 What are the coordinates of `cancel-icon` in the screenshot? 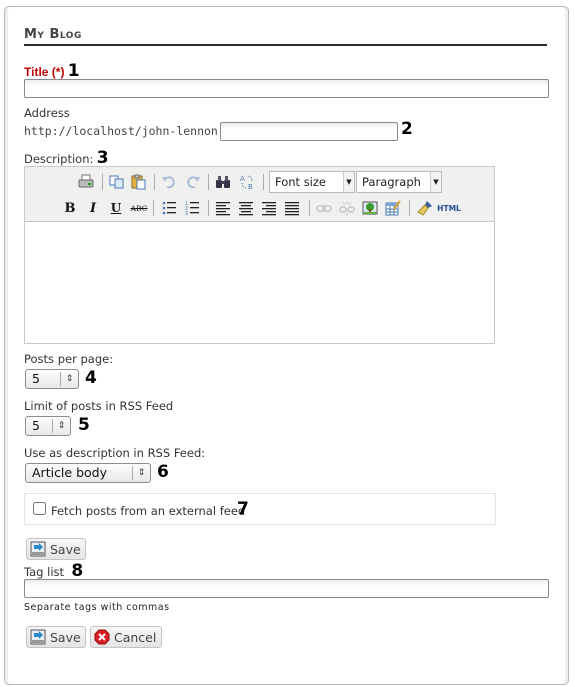 It's located at (102, 637).